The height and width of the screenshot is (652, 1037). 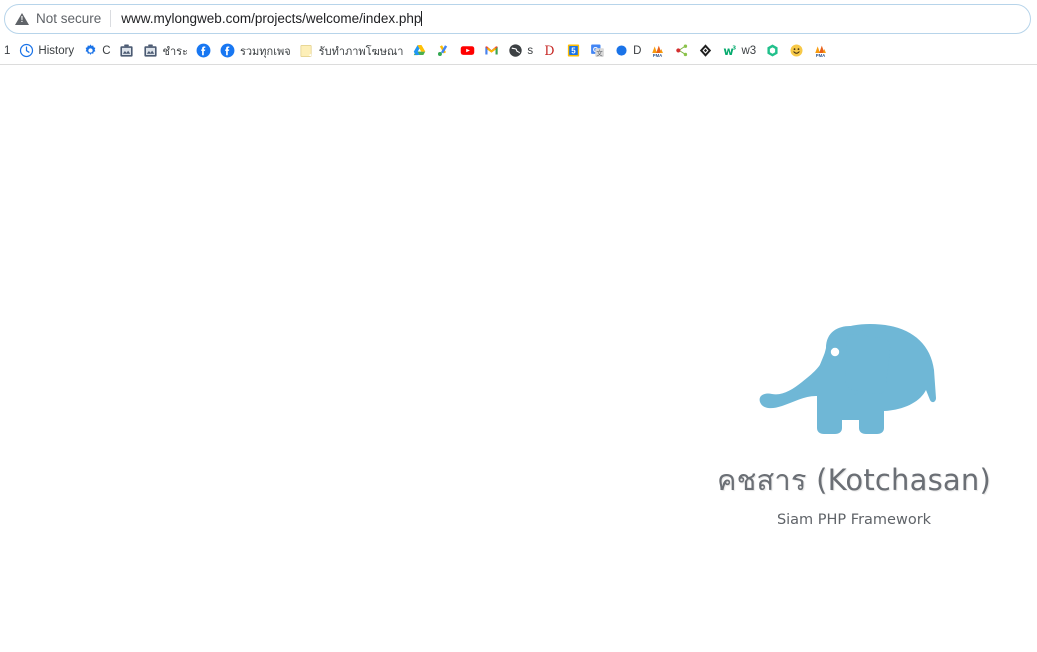 I want to click on smiley-icon, so click(x=796, y=51).